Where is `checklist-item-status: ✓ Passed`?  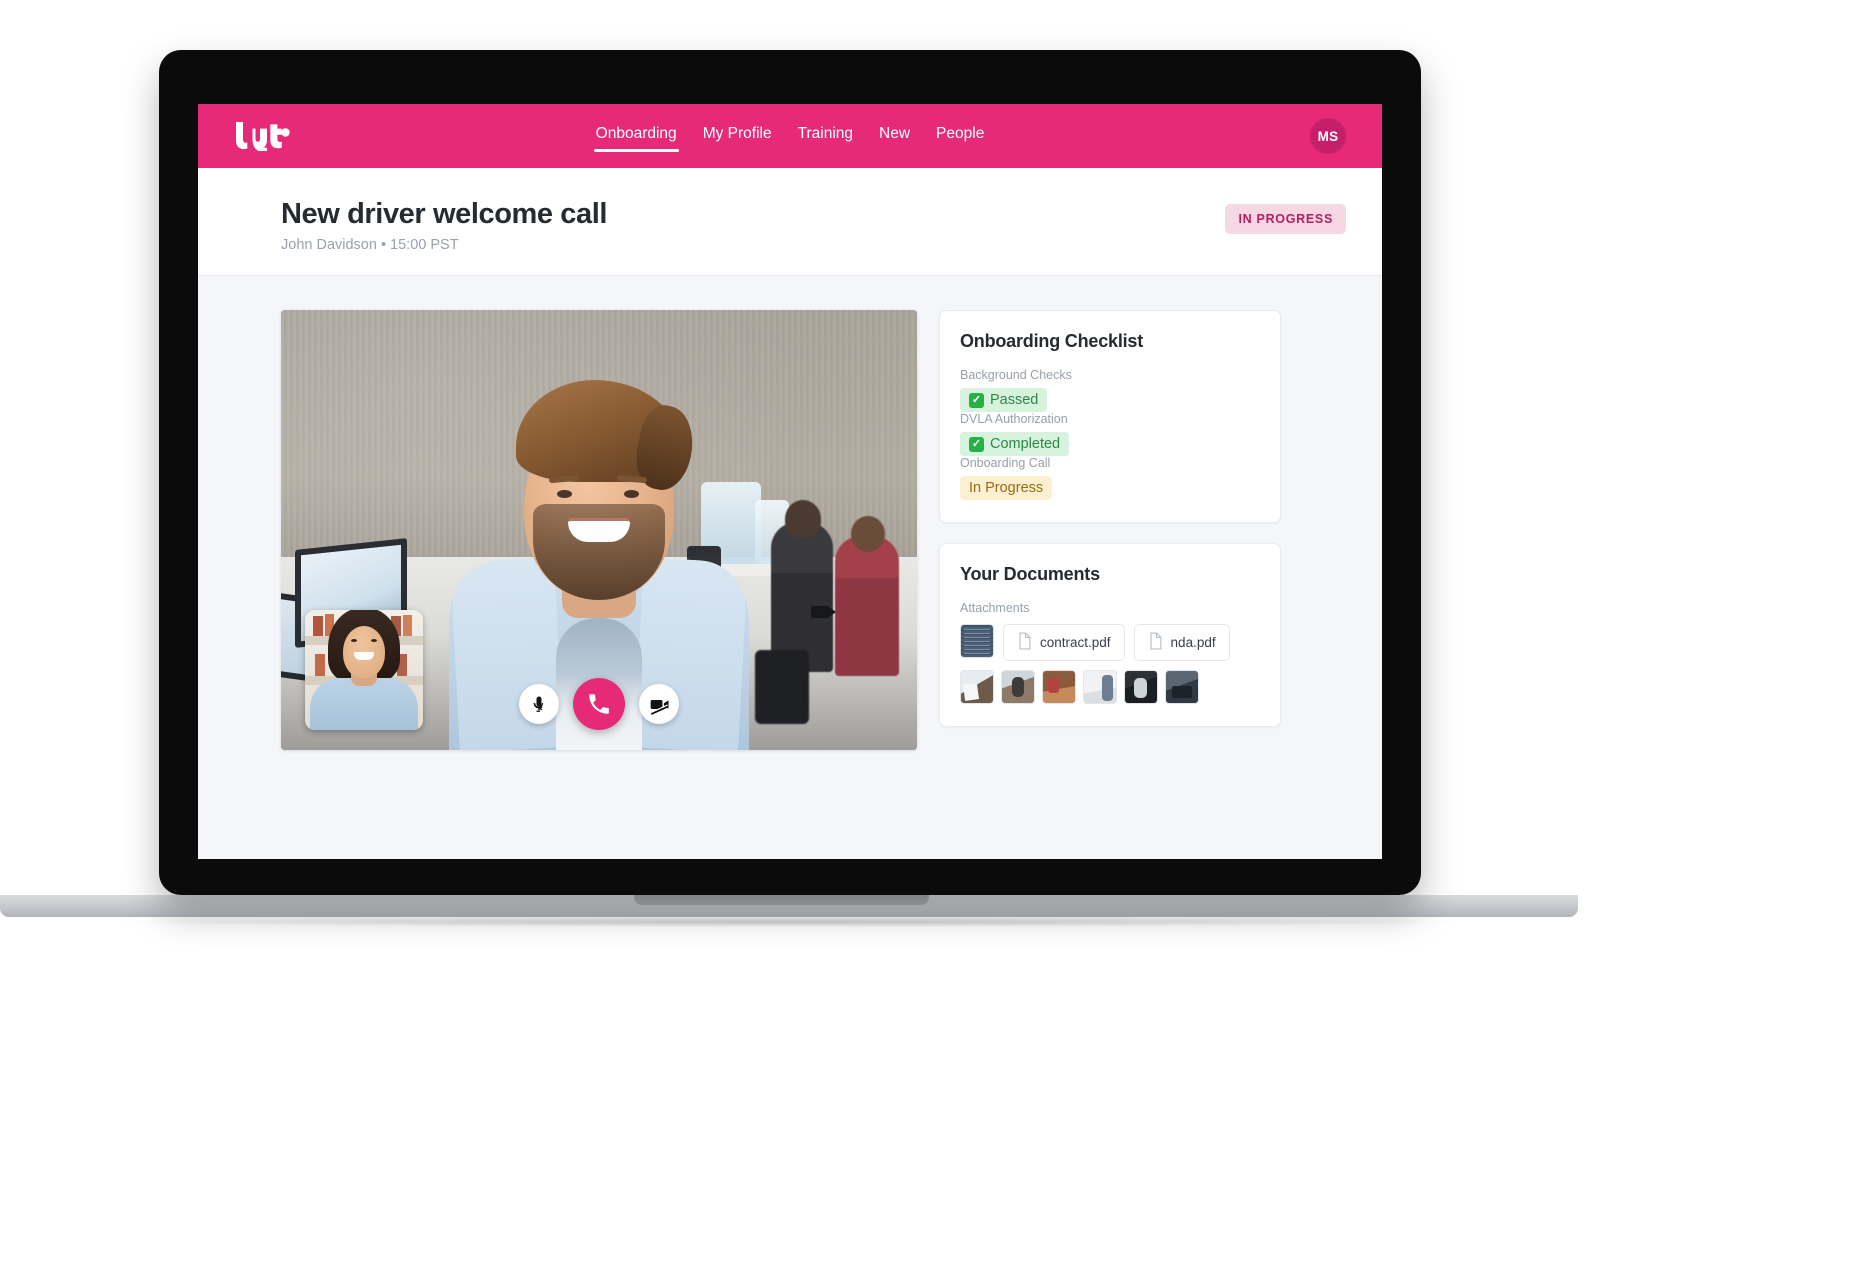 checklist-item-status: ✓ Passed is located at coordinates (1004, 400).